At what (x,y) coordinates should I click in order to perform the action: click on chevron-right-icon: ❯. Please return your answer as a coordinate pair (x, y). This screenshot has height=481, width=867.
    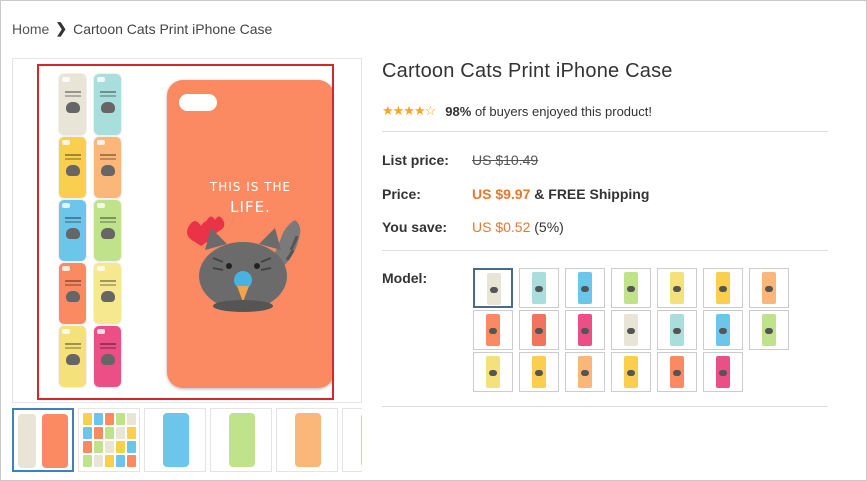
    Looking at the image, I should click on (61, 28).